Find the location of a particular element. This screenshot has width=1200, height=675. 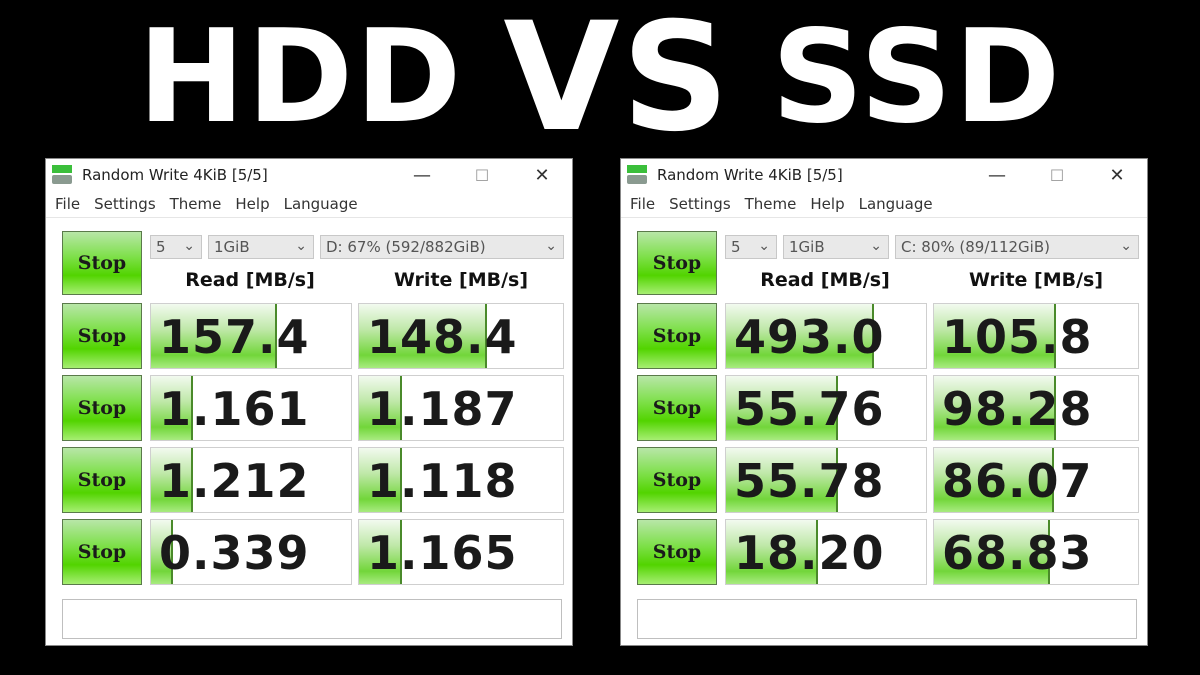

write-result: 105.8 is located at coordinates (1036, 336).